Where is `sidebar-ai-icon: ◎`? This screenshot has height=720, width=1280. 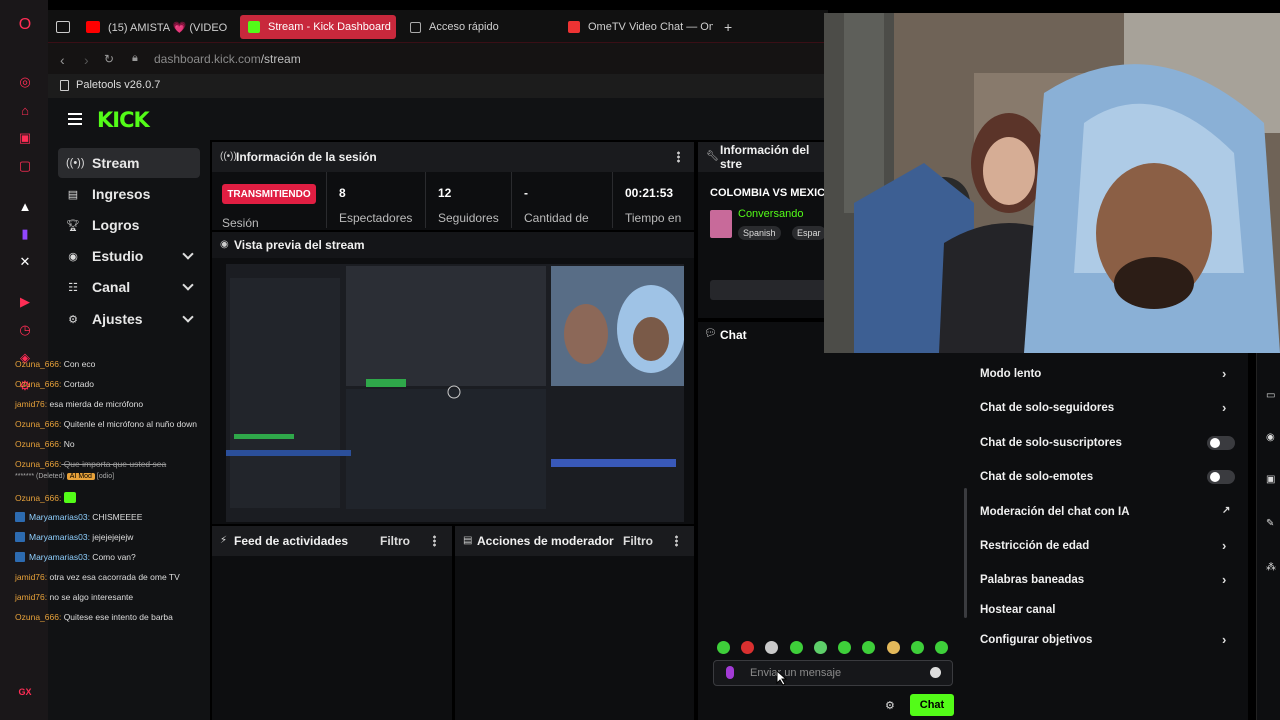 sidebar-ai-icon: ◎ is located at coordinates (25, 82).